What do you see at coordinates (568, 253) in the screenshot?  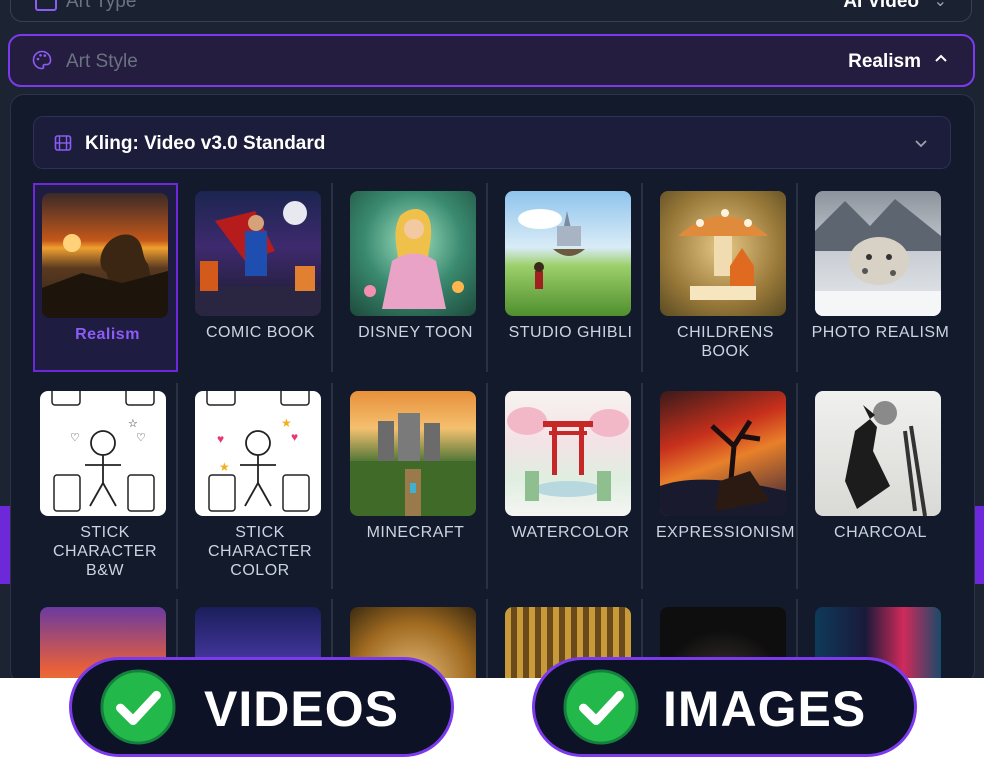 I see `studio-ghibli-thumbnail` at bounding box center [568, 253].